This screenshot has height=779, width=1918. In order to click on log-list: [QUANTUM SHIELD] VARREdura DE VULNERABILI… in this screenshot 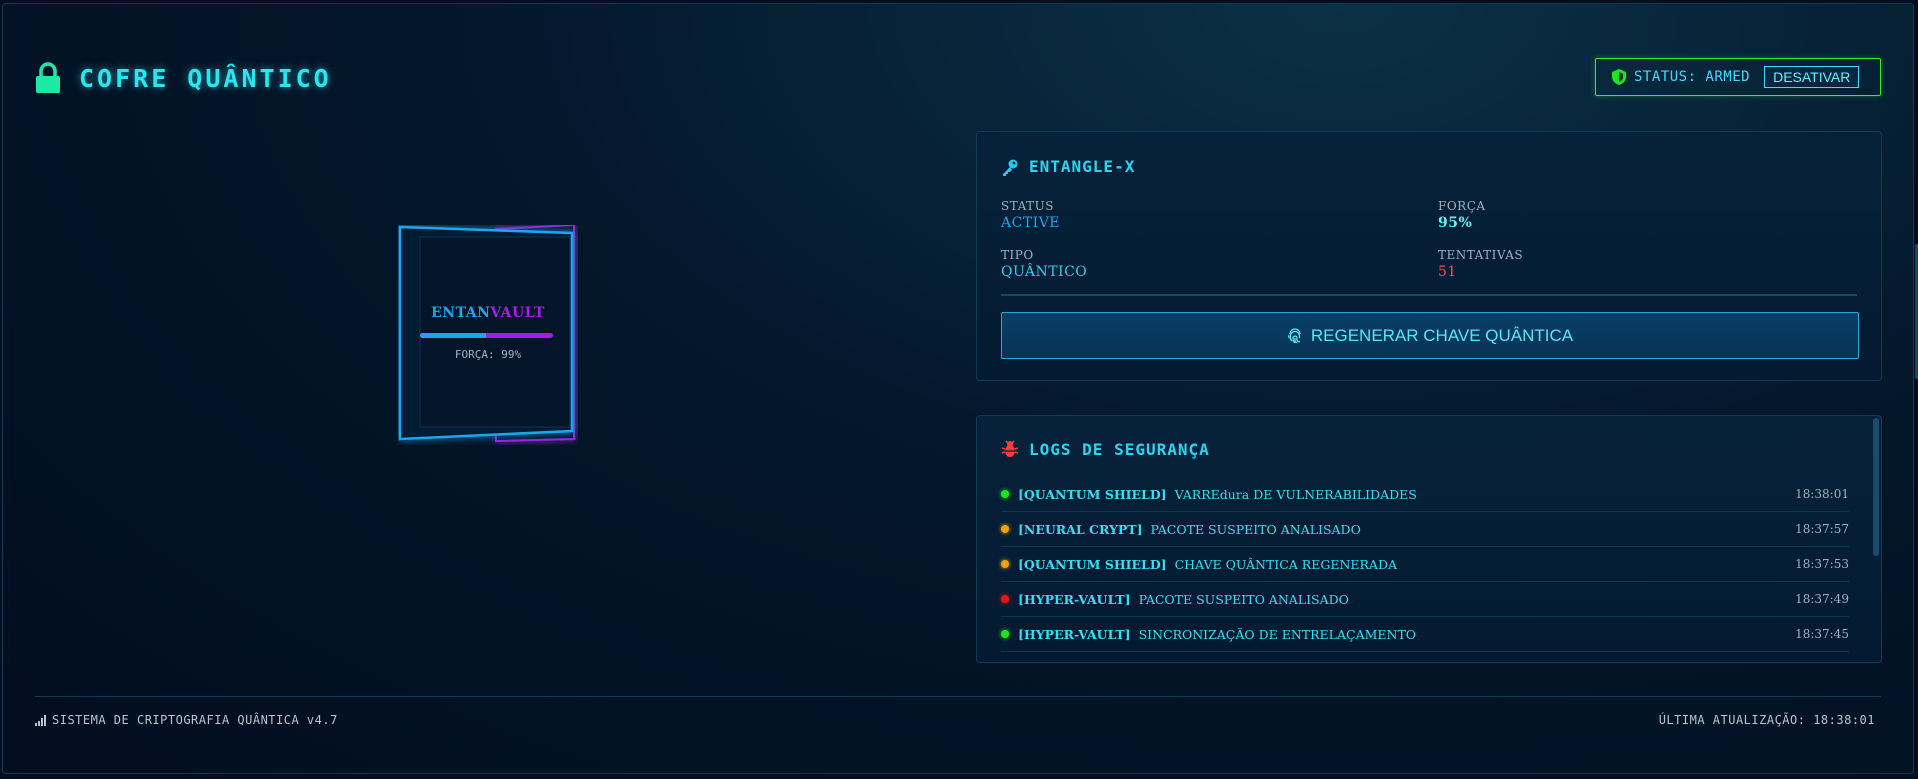, I will do `click(1425, 570)`.